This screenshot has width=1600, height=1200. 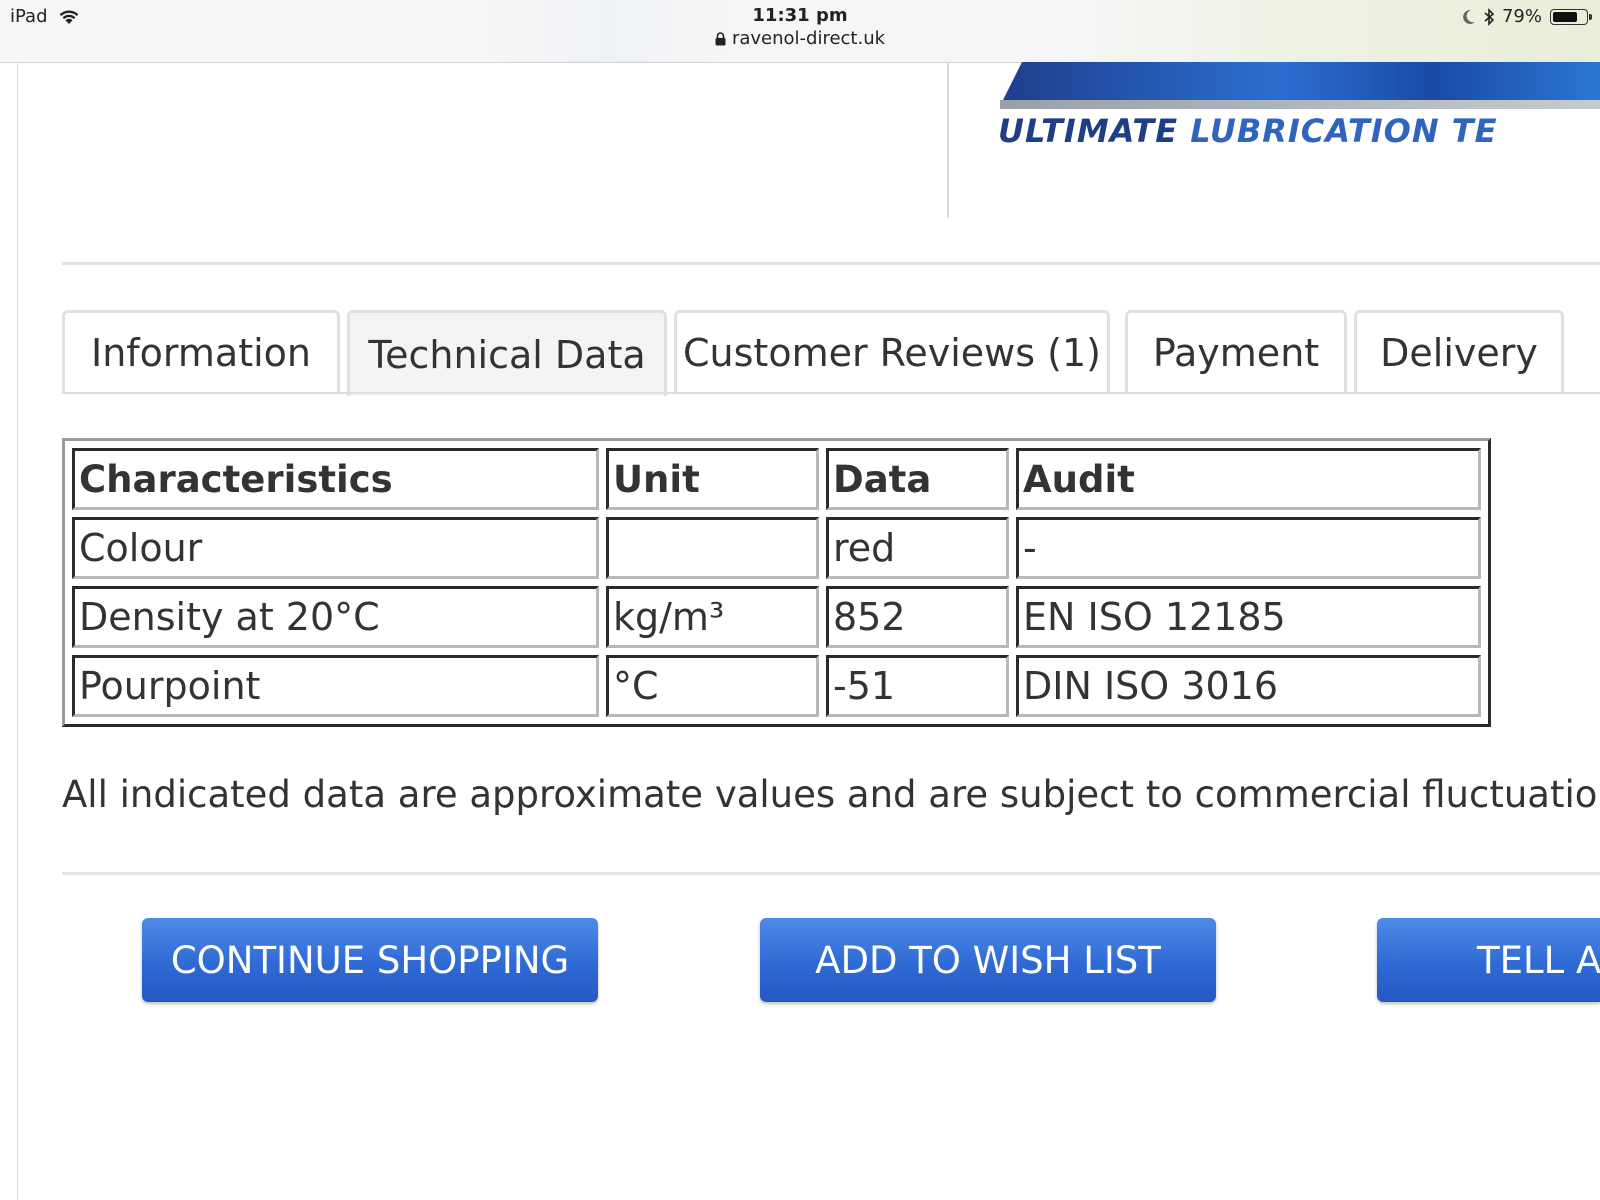 I want to click on bluetooth-icon, so click(x=1489, y=16).